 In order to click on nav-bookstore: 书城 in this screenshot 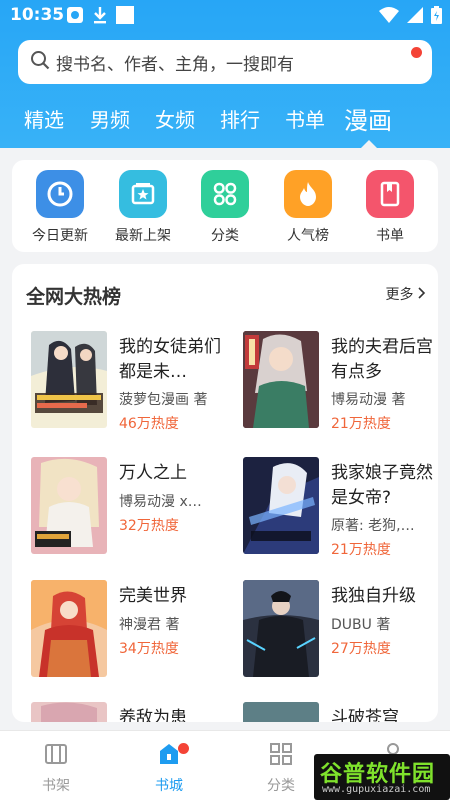, I will do `click(169, 768)`.